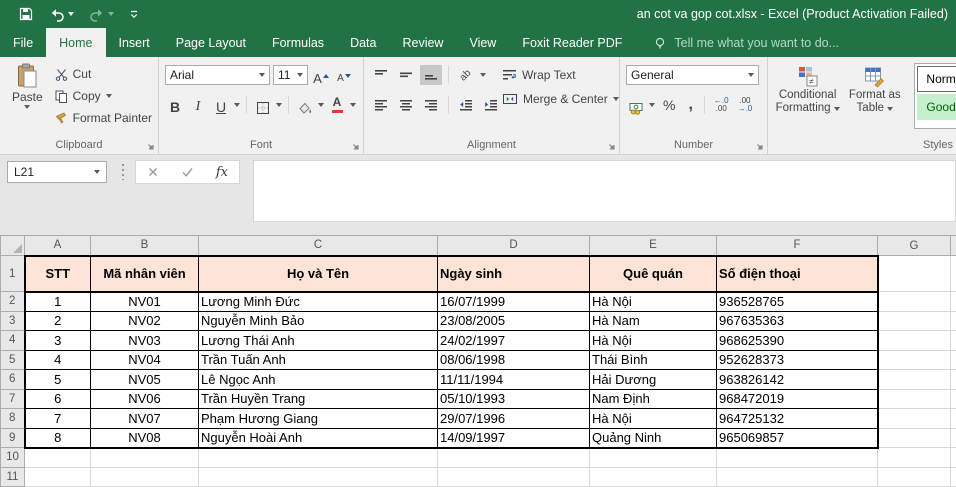 This screenshot has width=956, height=487. Describe the element at coordinates (26, 14) in the screenshot. I see `save-icon` at that location.